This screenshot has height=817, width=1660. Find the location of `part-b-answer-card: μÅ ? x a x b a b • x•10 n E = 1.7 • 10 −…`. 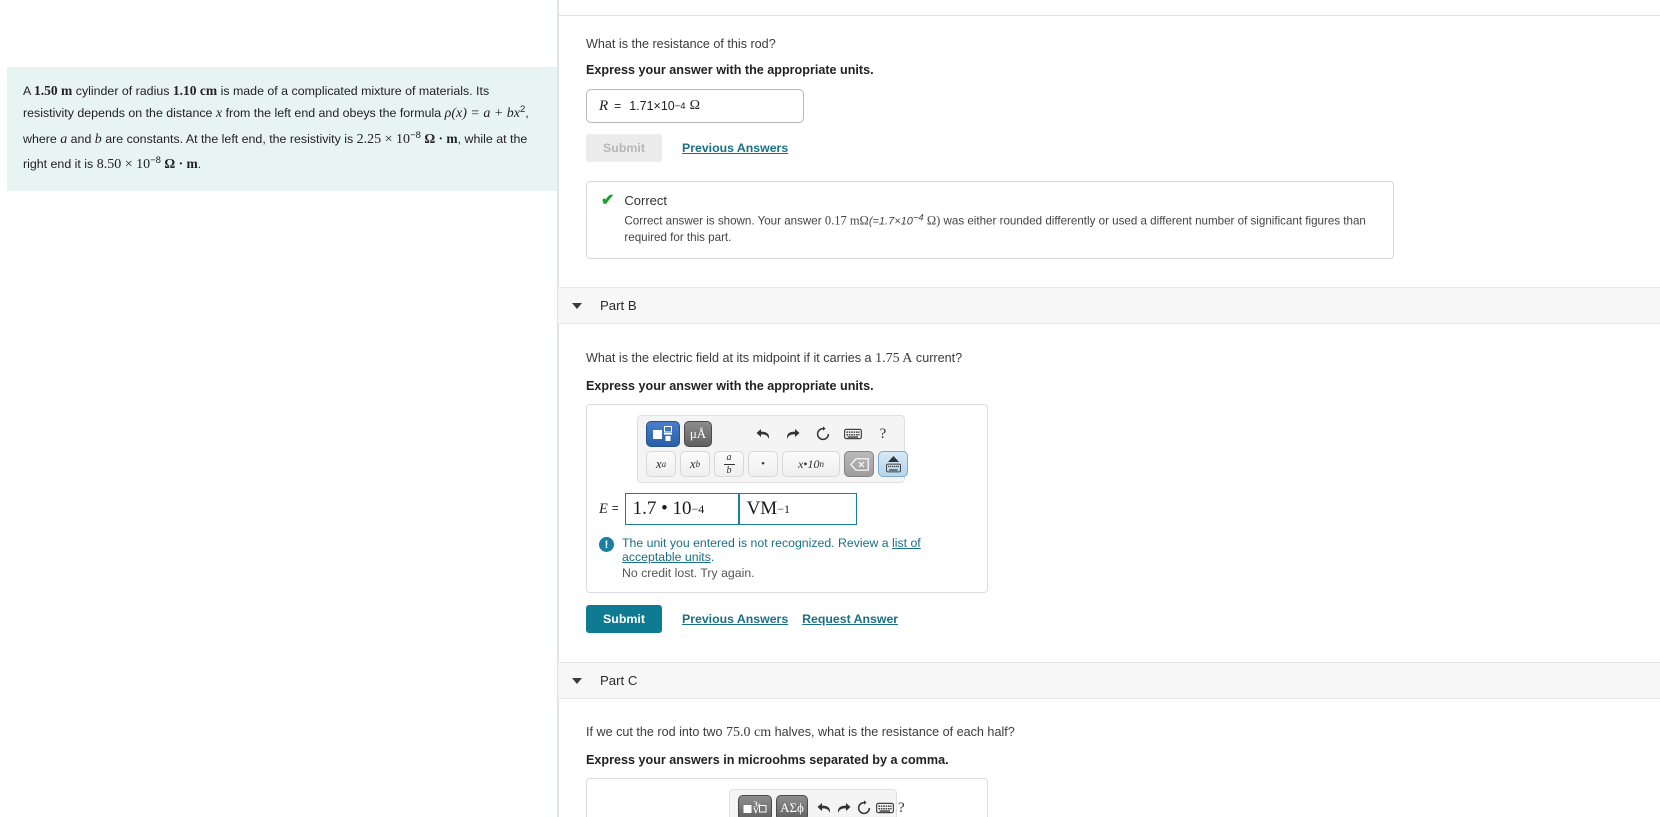

part-b-answer-card: μÅ ? x a x b a b • x•10 n E = 1.7 • 10 −… is located at coordinates (787, 499).